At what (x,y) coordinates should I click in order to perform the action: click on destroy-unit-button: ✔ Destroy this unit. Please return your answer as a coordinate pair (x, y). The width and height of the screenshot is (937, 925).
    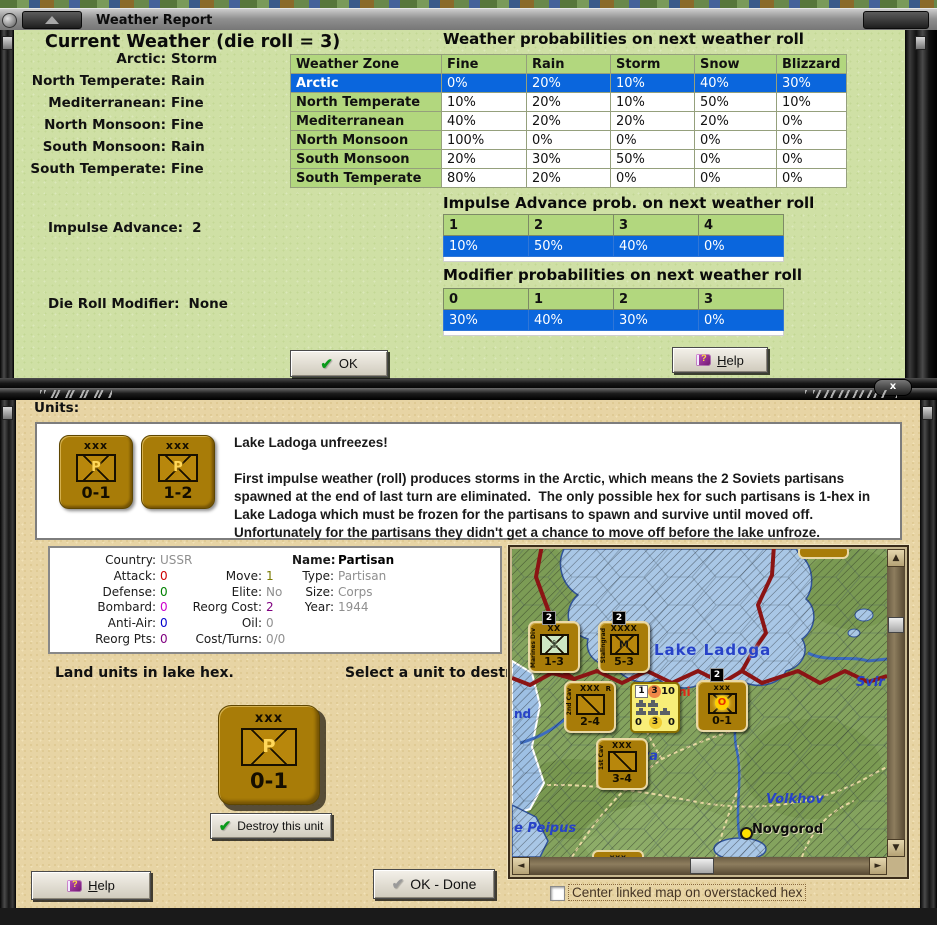
    Looking at the image, I should click on (271, 826).